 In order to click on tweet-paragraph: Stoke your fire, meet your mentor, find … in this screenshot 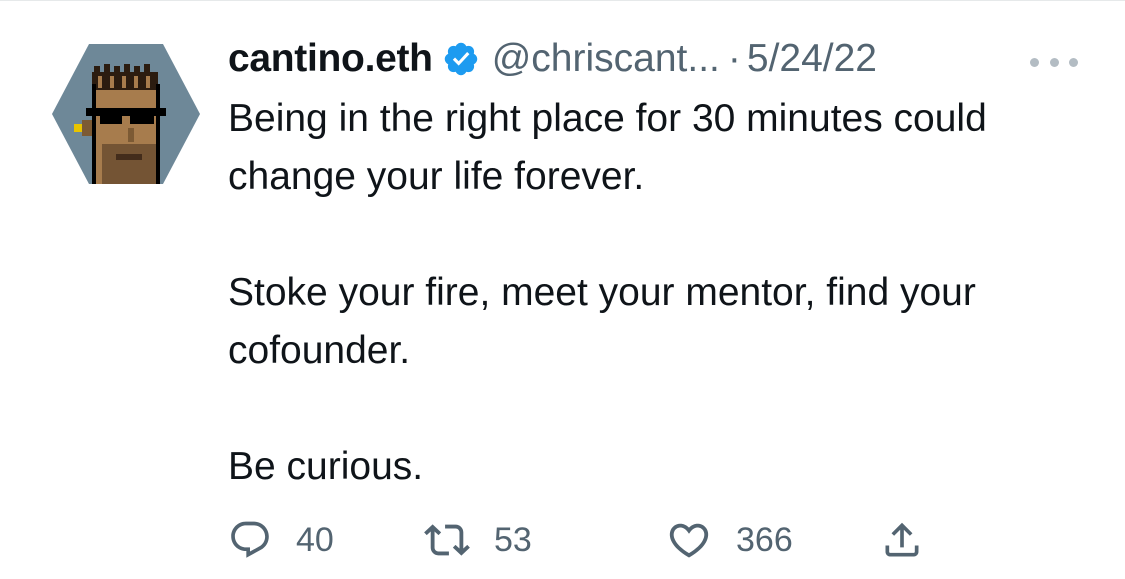, I will do `click(602, 321)`.